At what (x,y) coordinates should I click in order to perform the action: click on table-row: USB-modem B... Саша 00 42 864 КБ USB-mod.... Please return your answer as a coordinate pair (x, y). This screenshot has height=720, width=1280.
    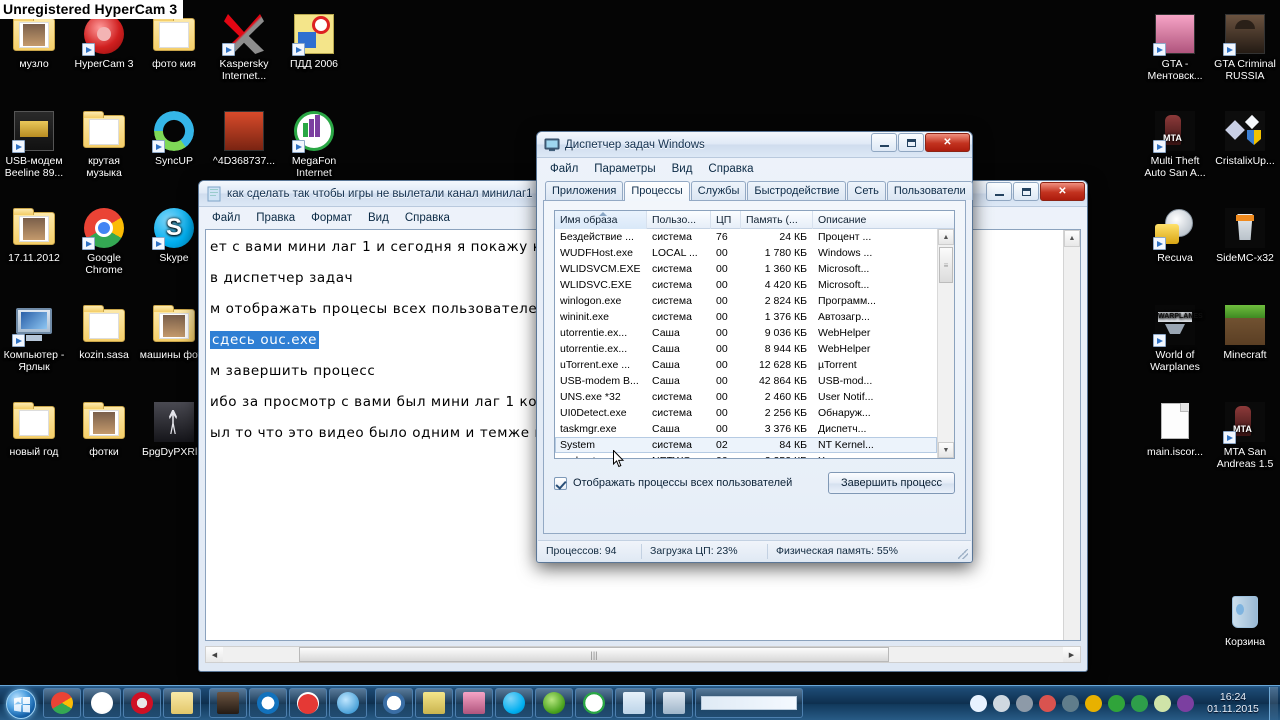
    Looking at the image, I should click on (746, 381).